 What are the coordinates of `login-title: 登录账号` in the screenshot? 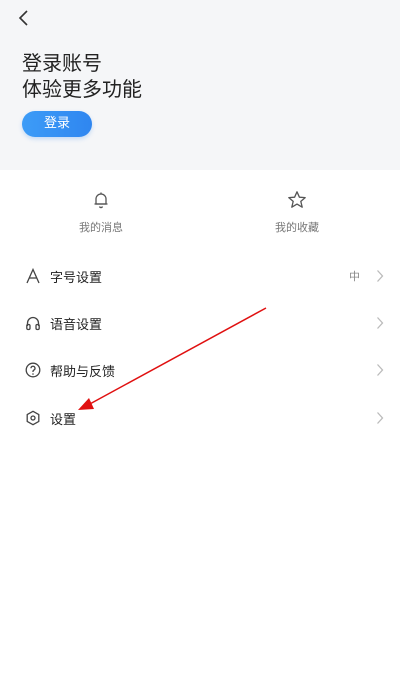 It's located at (62, 63).